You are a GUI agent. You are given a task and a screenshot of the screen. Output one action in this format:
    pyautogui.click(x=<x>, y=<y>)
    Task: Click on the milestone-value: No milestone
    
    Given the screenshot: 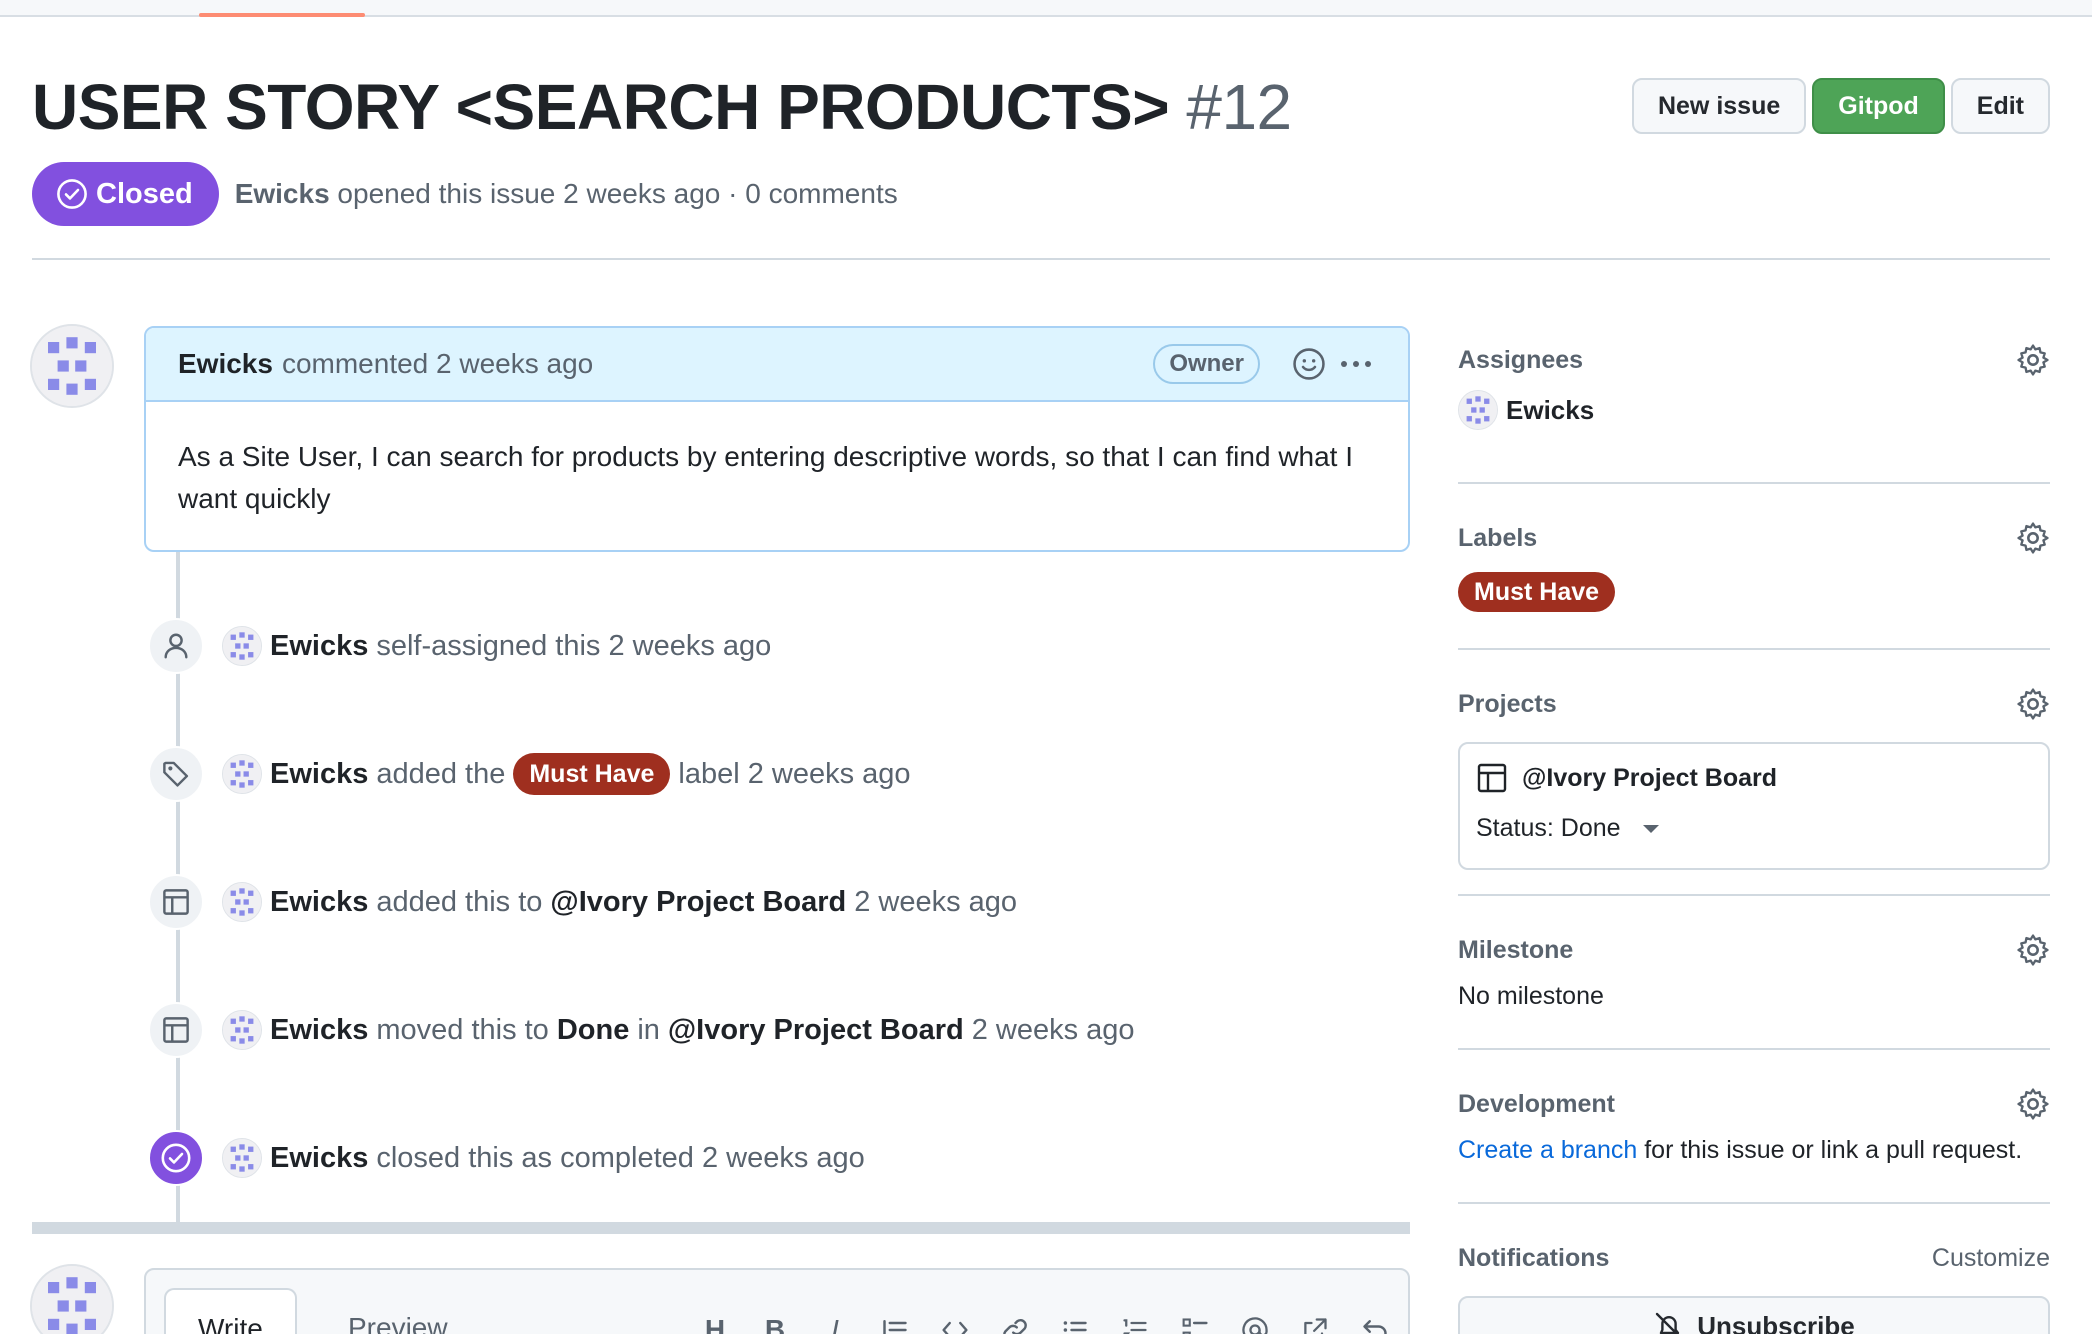 What is the action you would take?
    pyautogui.click(x=1531, y=996)
    